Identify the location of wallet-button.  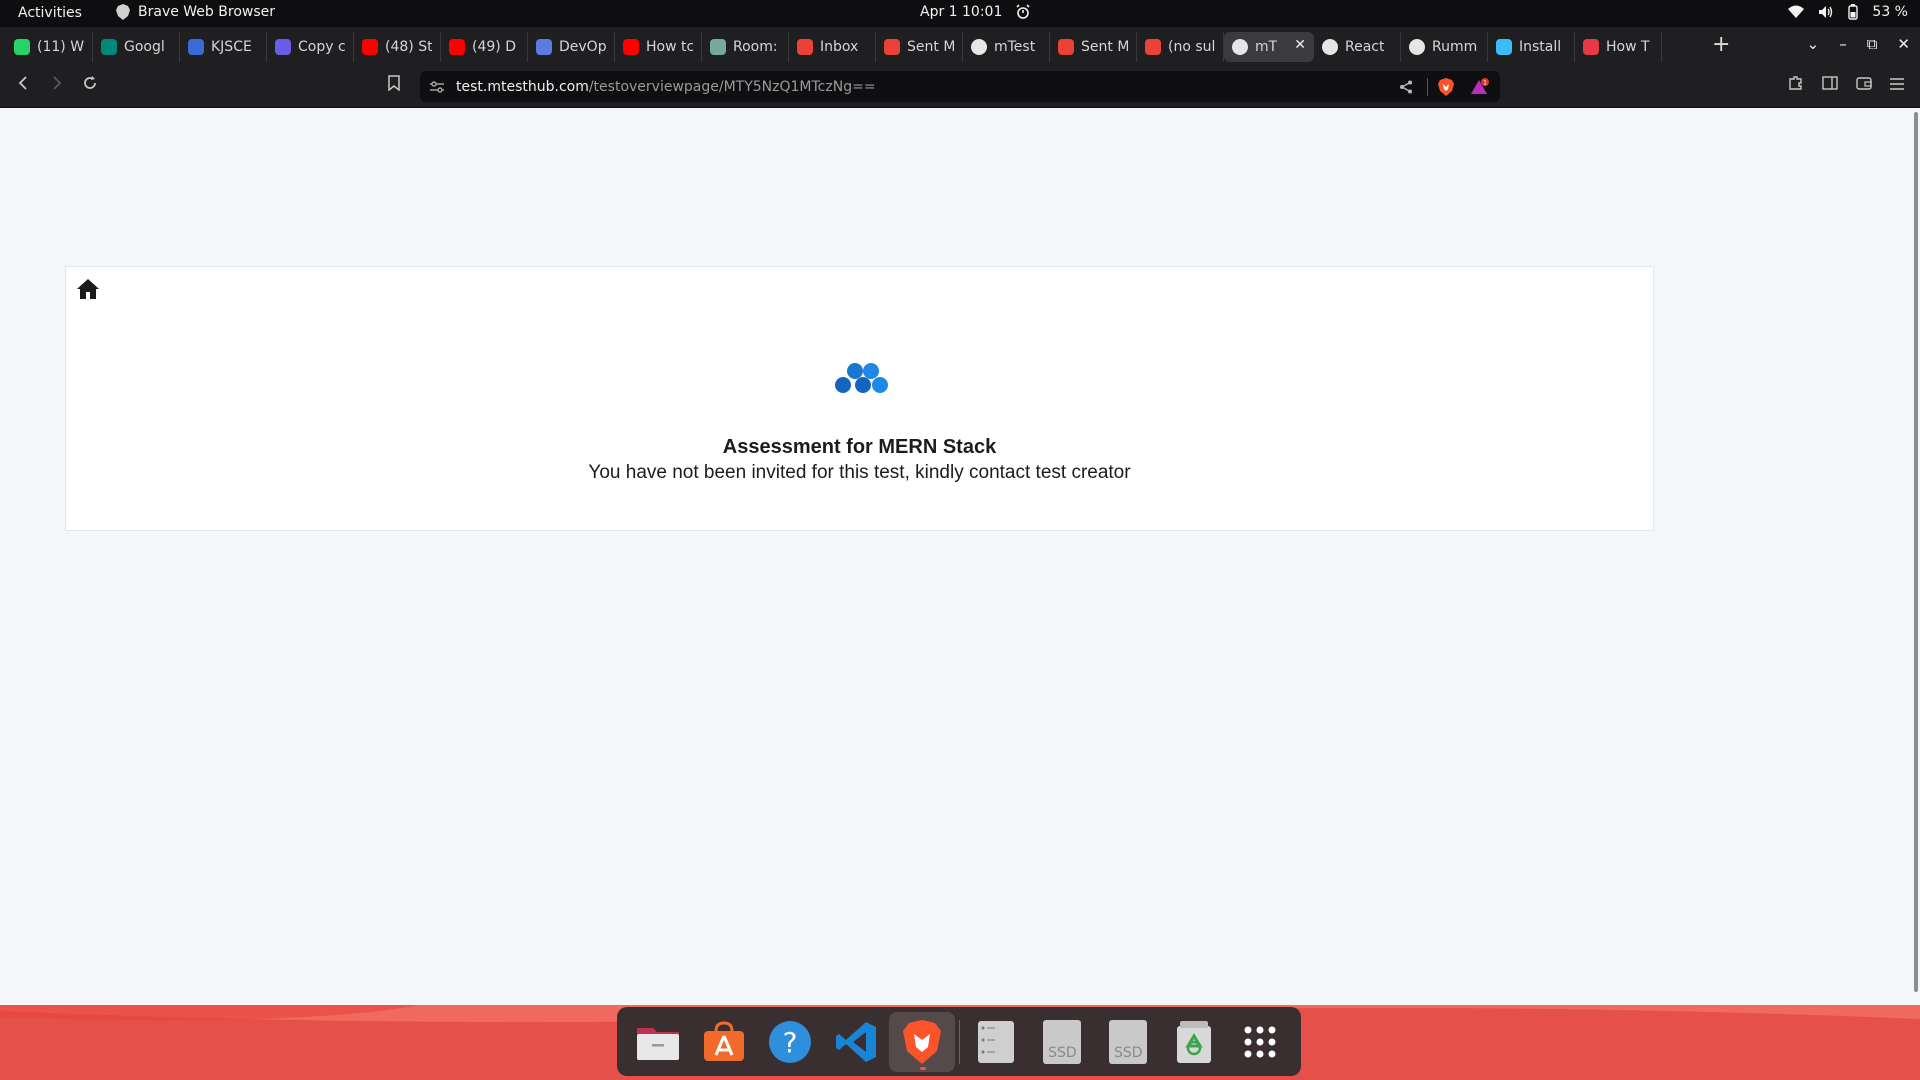
(1864, 85).